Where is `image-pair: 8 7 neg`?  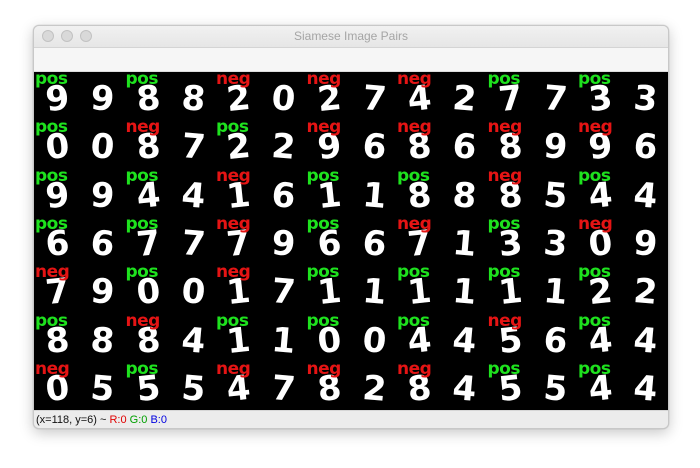
image-pair: 8 7 neg is located at coordinates (171, 143).